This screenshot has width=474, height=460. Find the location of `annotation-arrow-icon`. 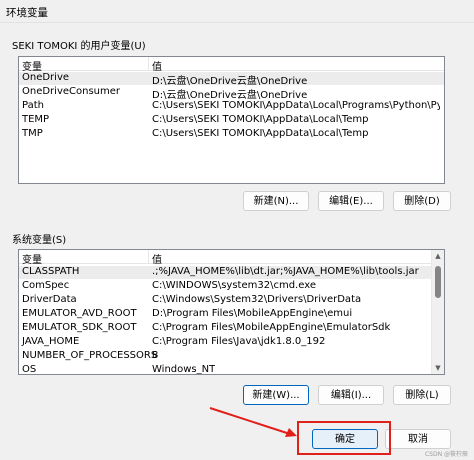

annotation-arrow-icon is located at coordinates (253, 422).